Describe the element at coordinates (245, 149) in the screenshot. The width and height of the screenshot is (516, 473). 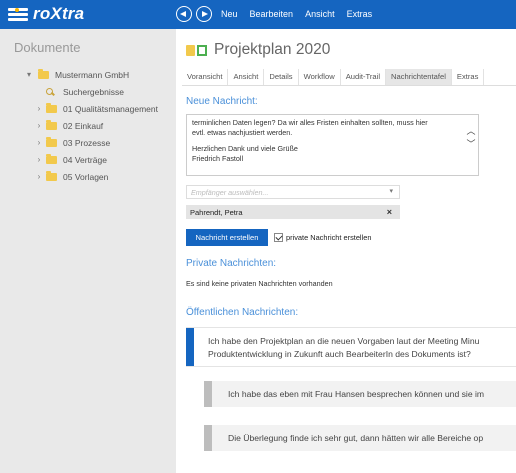
I see `message-line: Herzlichen Dank und viele Grüße` at that location.